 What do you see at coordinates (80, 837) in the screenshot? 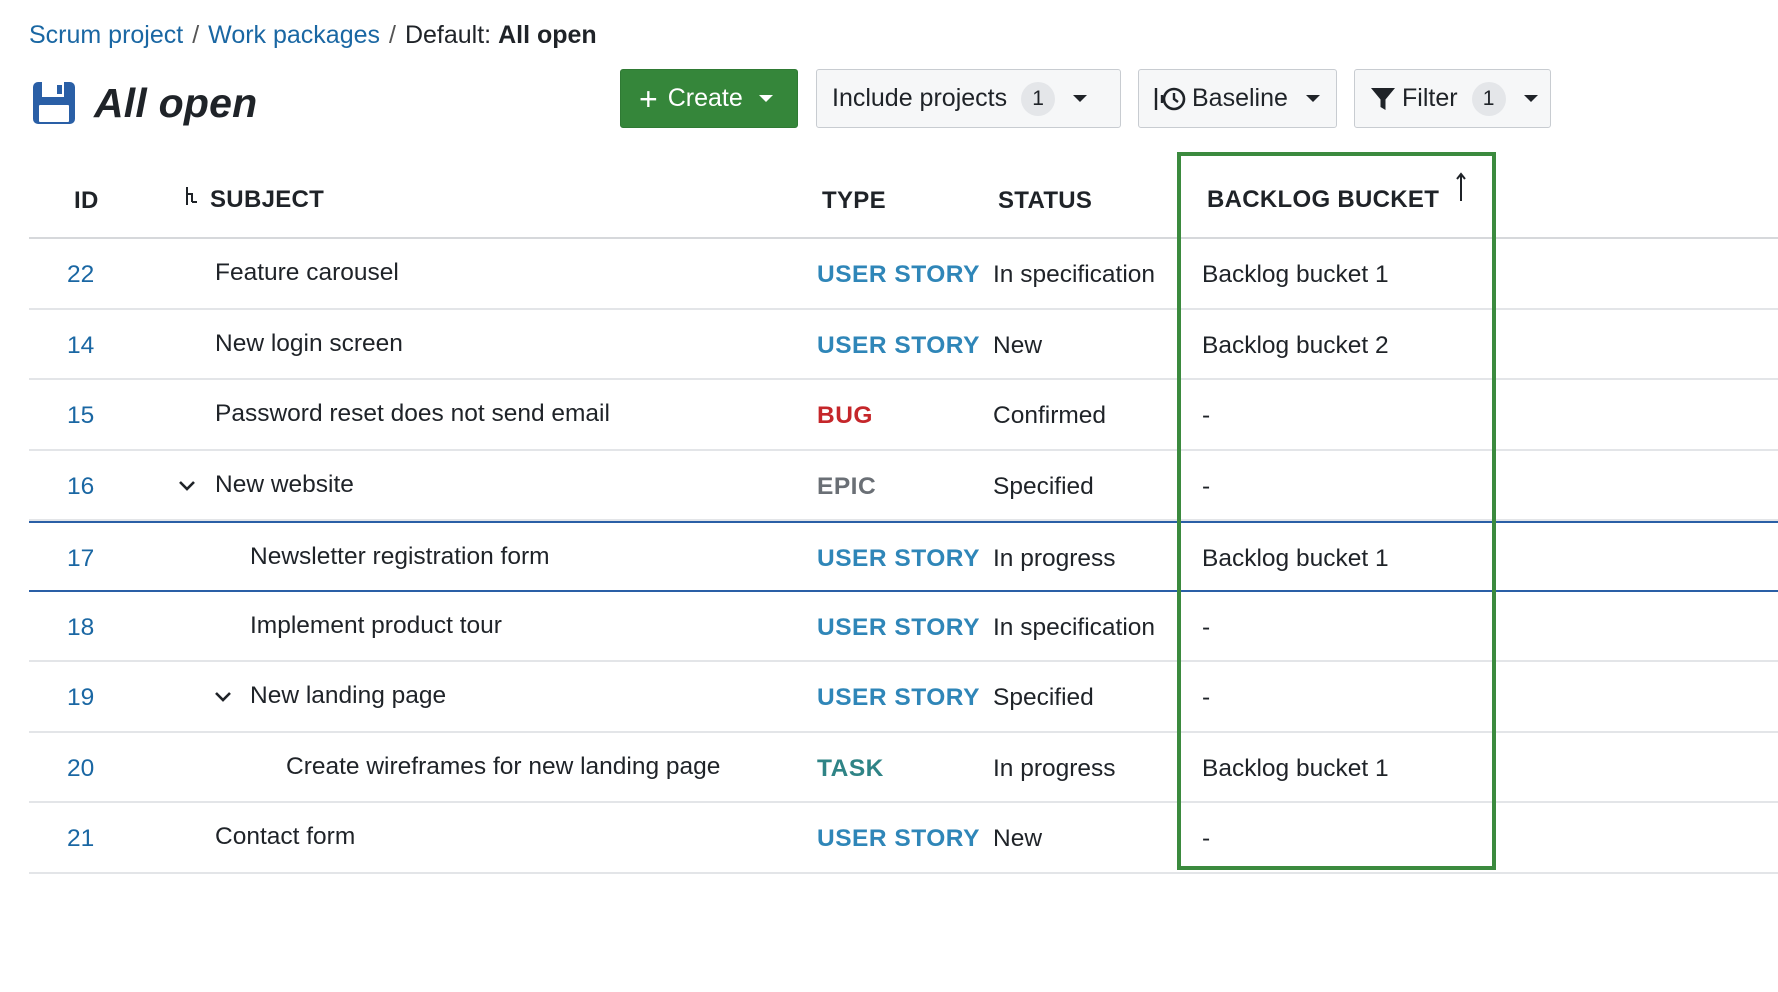
I see `work-package-id-link: 21` at bounding box center [80, 837].